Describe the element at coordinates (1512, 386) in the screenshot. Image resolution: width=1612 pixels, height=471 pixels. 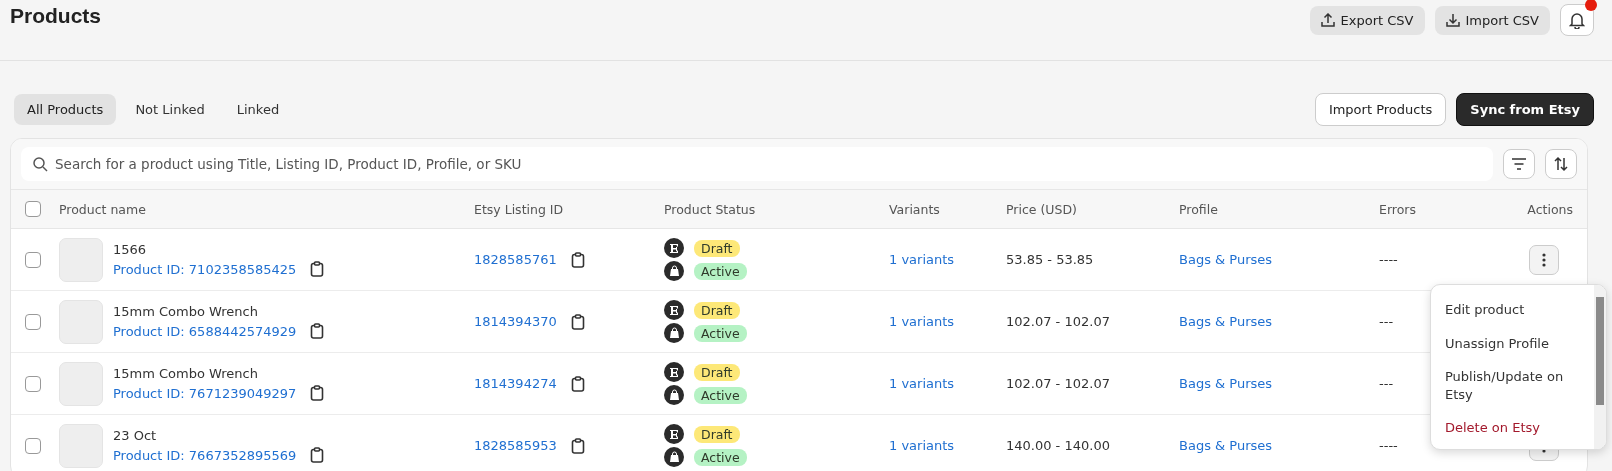
I see `menu-item: Publish/Update on Etsy` at that location.